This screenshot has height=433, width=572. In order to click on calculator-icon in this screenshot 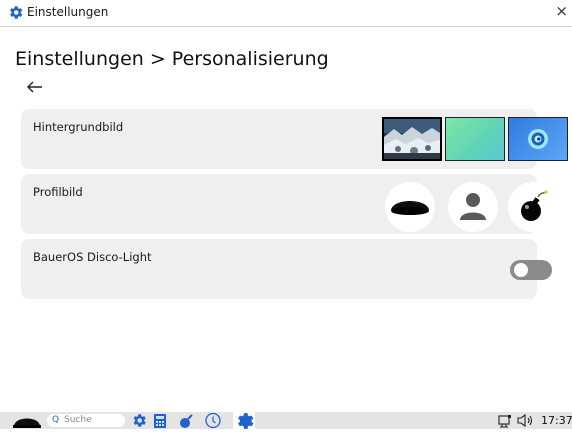, I will do `click(160, 421)`.